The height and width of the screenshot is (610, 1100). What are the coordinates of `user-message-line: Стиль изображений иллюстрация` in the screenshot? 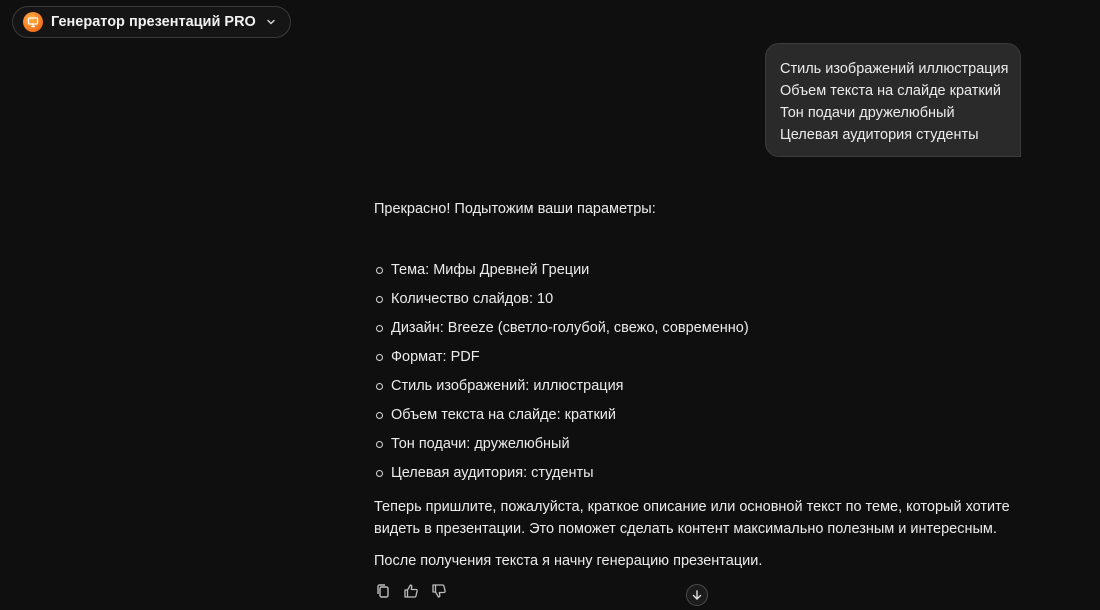 It's located at (894, 69).